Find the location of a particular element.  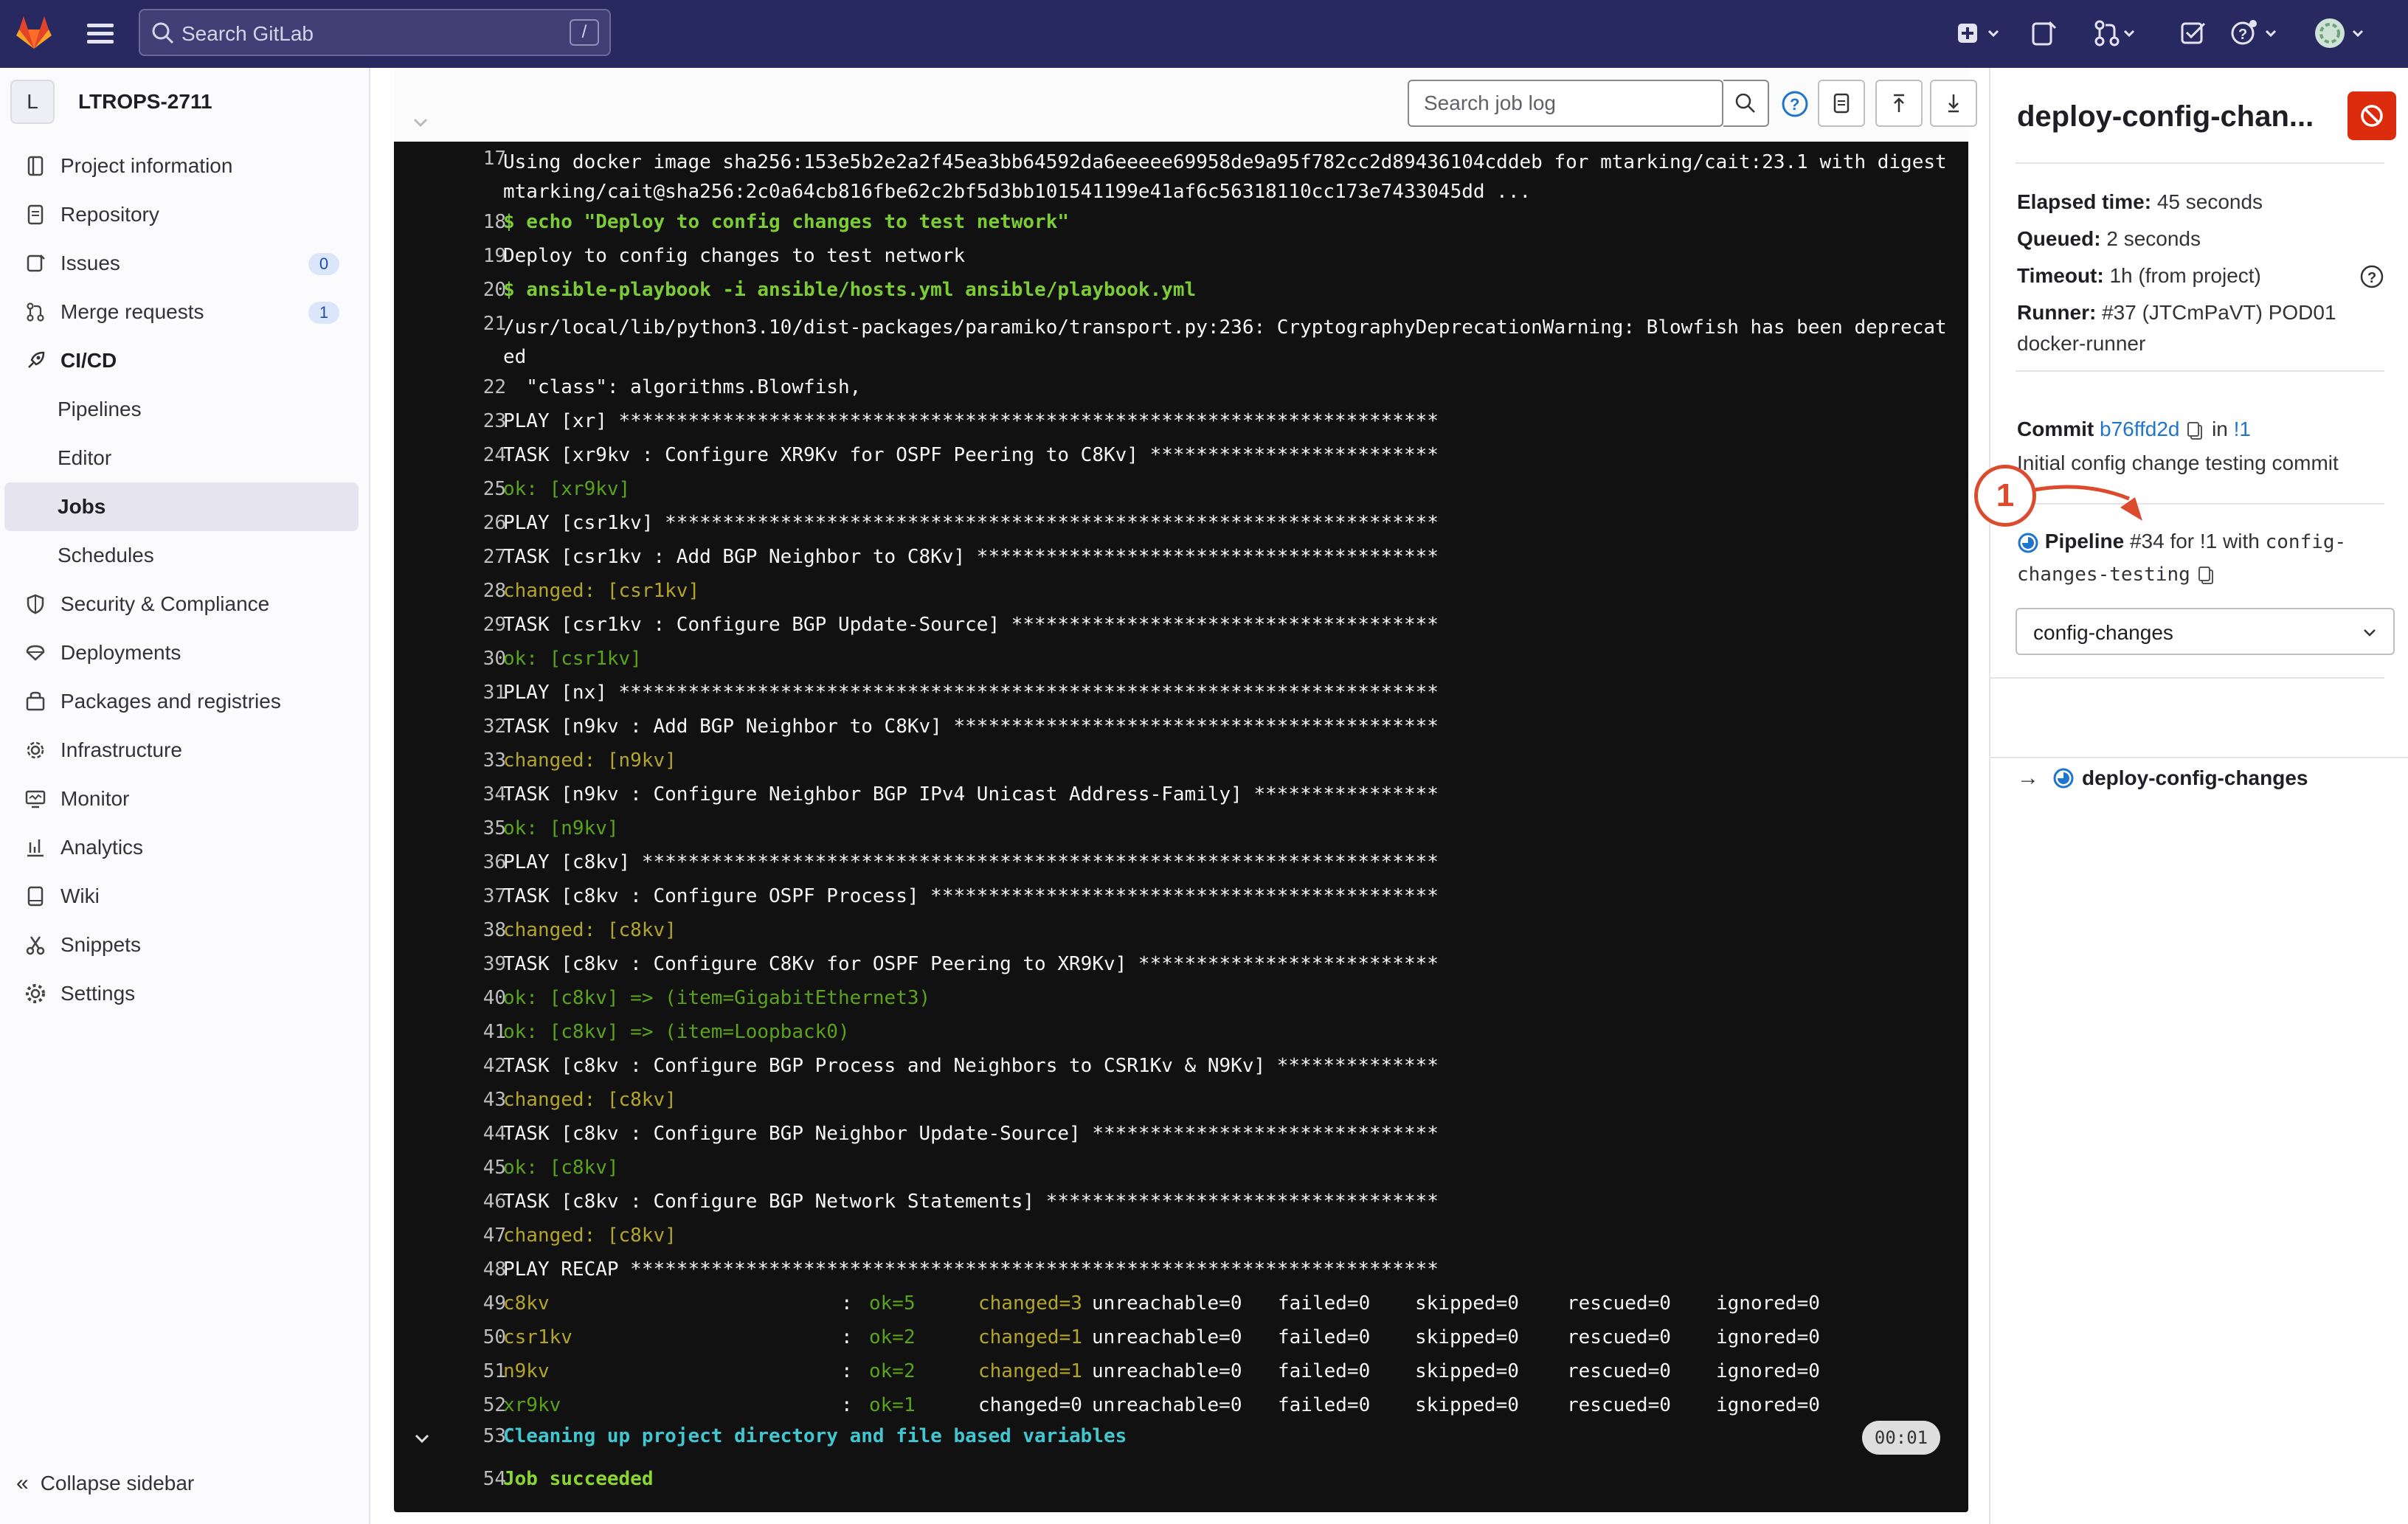

commit-info: Commit b76ffd2d in !1 is located at coordinates (2134, 430).